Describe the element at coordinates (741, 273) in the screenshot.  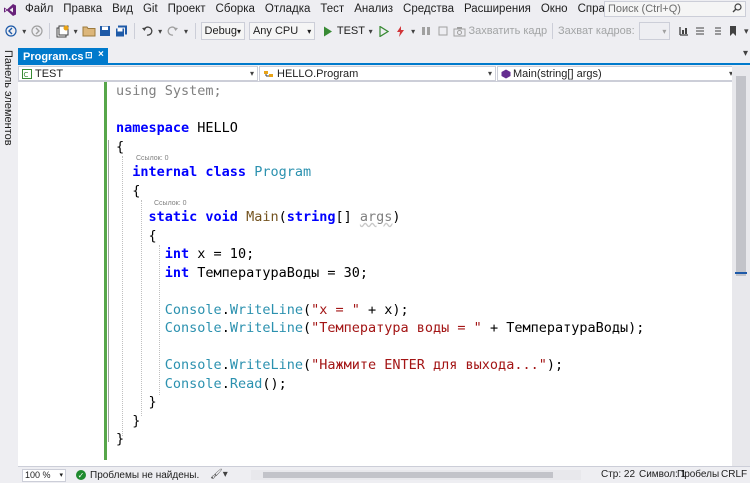
I see `caret-position-marker` at that location.